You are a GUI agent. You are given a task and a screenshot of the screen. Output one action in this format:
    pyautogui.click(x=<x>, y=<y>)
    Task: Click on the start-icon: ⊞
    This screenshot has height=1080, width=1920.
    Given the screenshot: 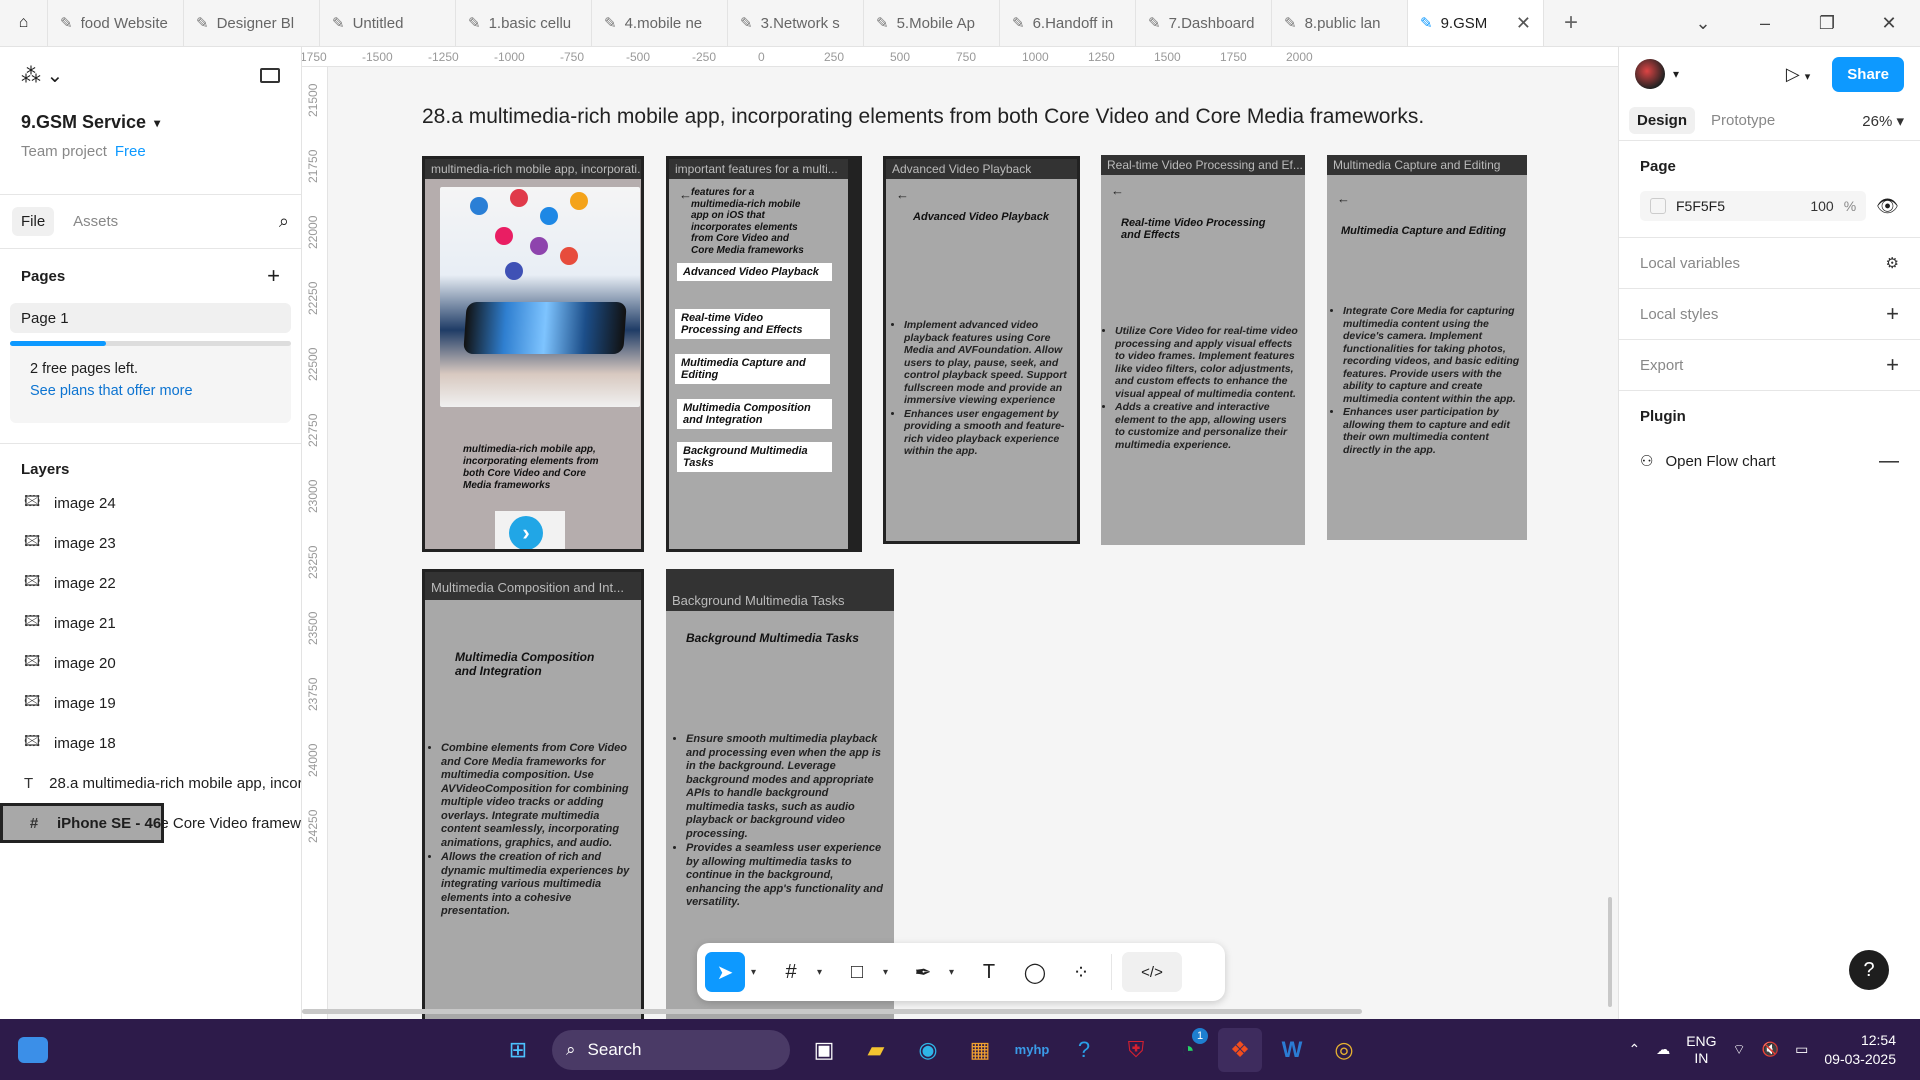 What is the action you would take?
    pyautogui.click(x=518, y=1050)
    